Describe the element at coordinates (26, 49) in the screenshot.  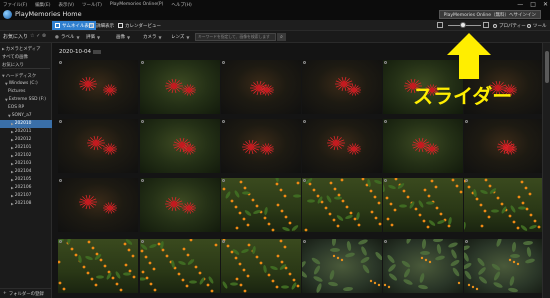
I see `sidebar-item: ▶ カメラとメディア` at that location.